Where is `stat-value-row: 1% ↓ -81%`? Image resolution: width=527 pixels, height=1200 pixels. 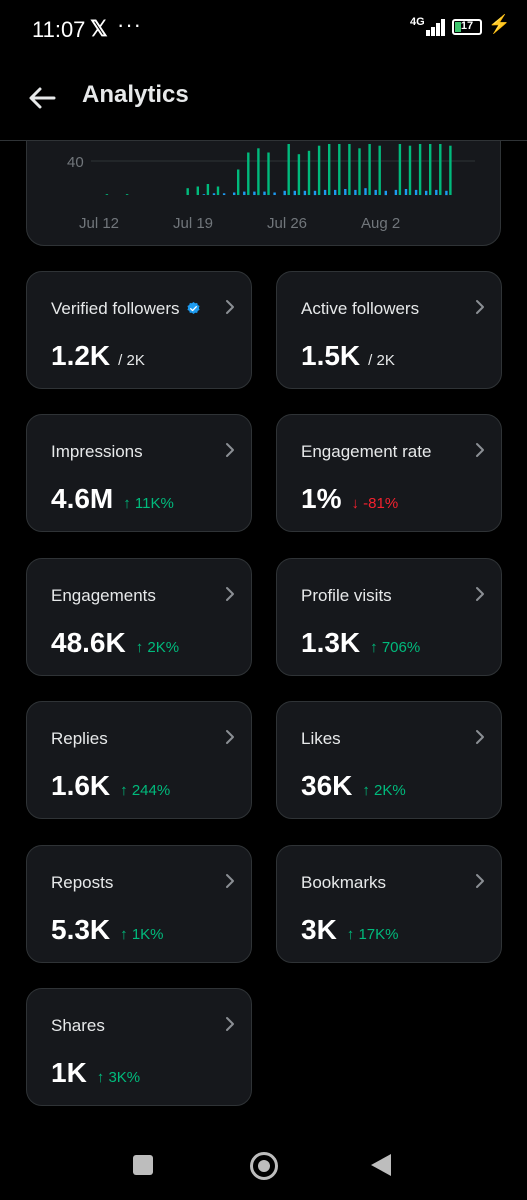 stat-value-row: 1% ↓ -81% is located at coordinates (349, 499).